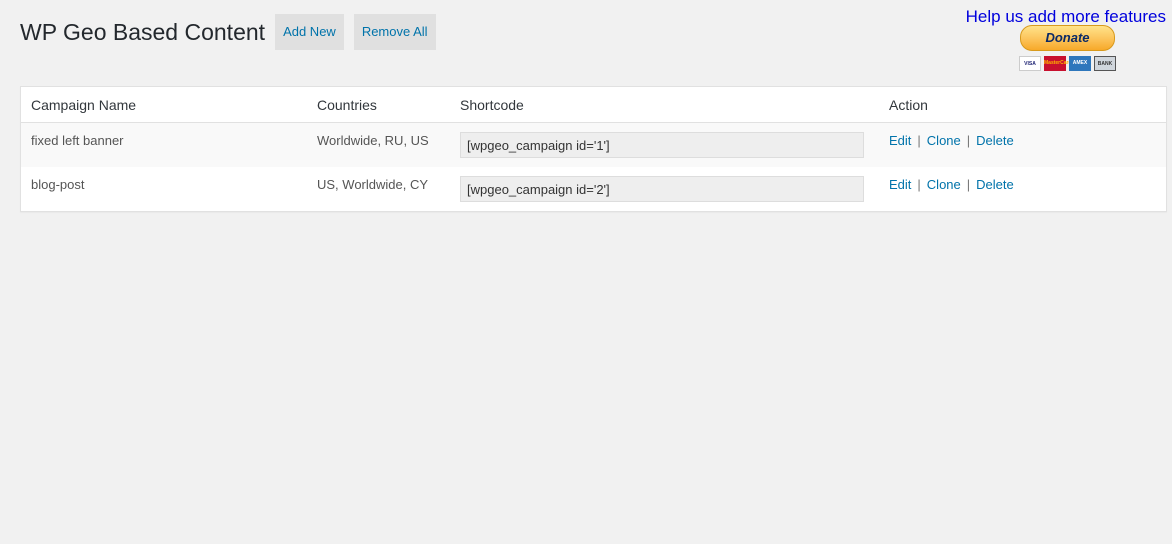  What do you see at coordinates (1058, 63) in the screenshot?
I see `mastercard-card-icon: MasterCard` at bounding box center [1058, 63].